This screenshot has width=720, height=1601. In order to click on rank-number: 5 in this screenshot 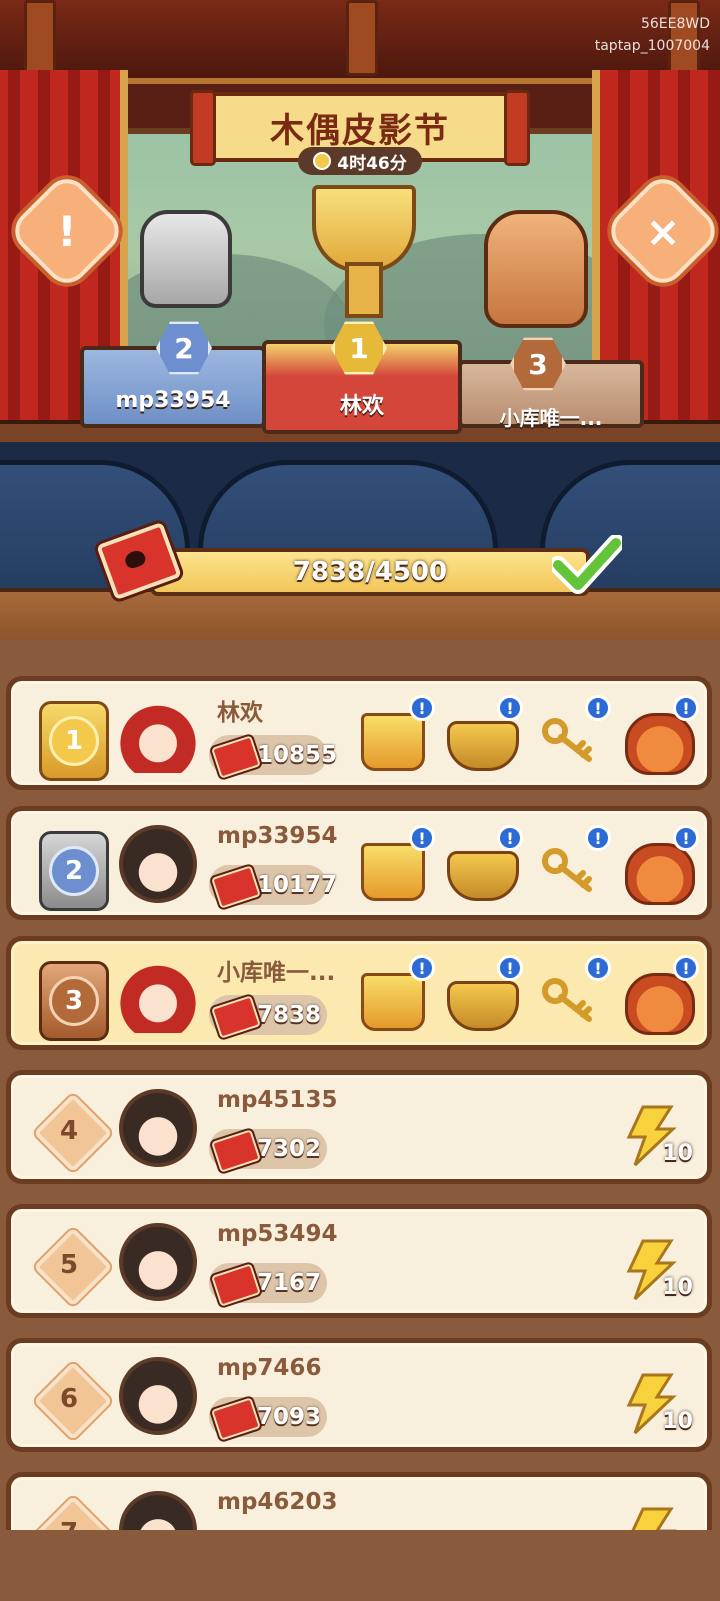, I will do `click(69, 1265)`.